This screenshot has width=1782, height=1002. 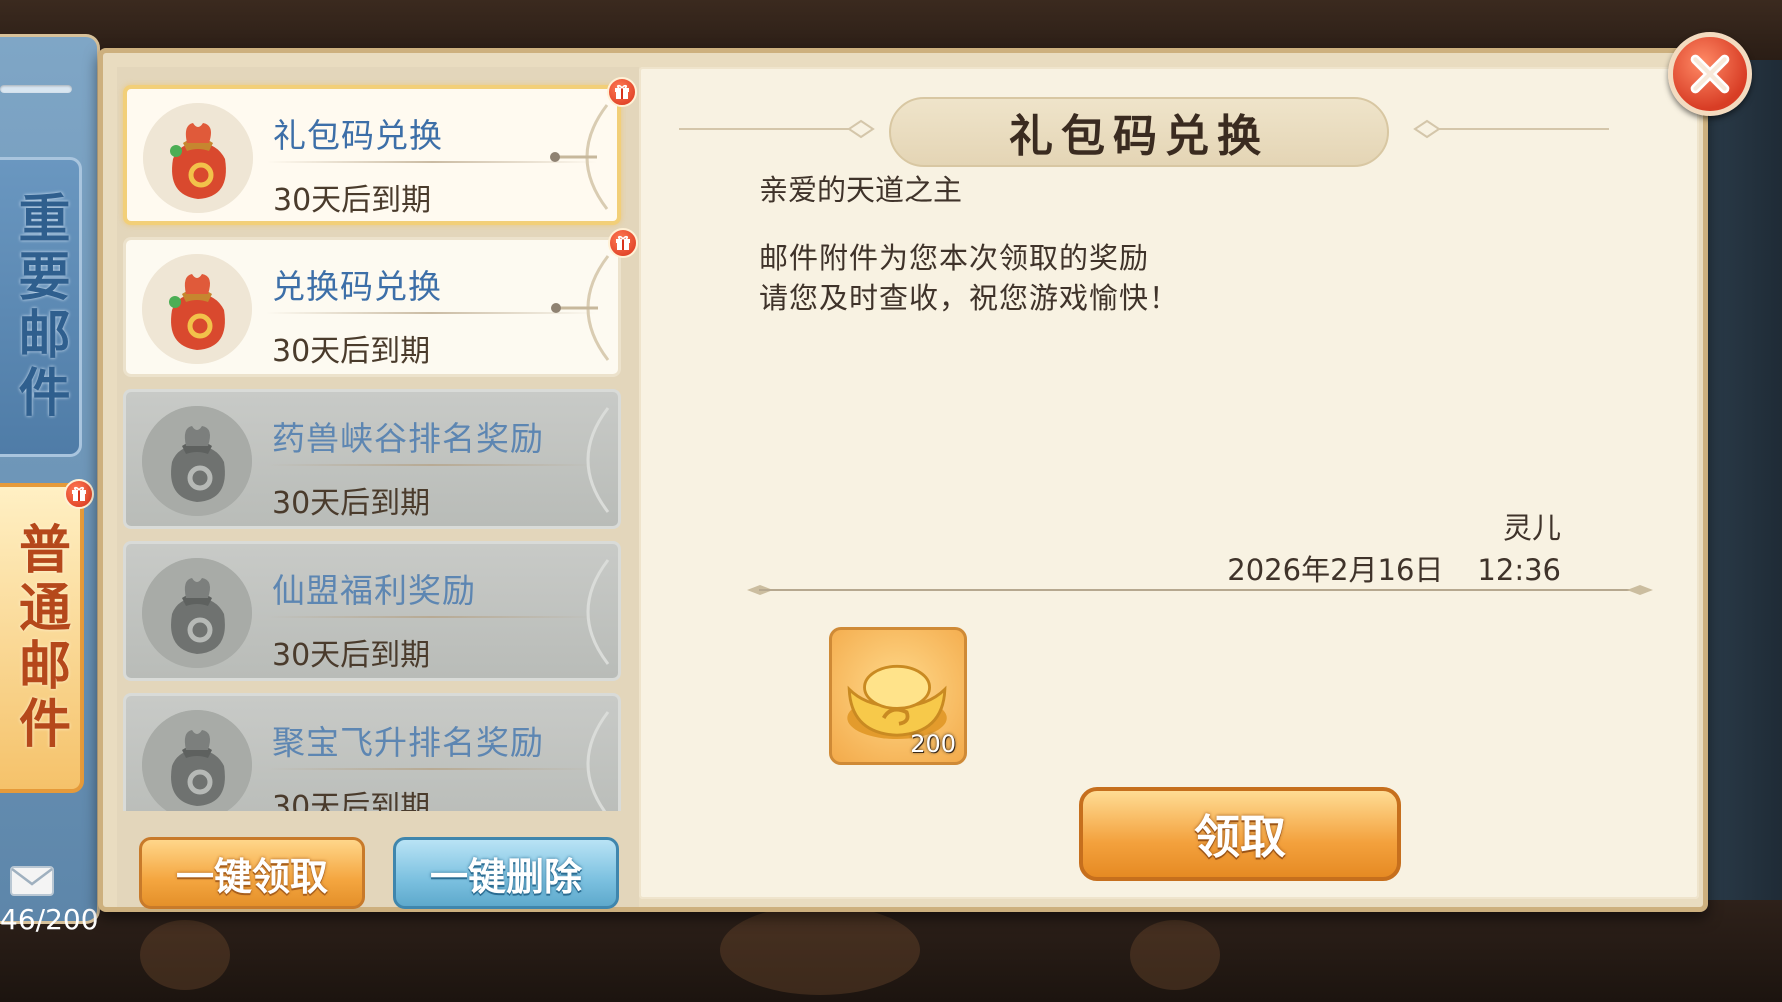 I want to click on tab-important-label: 重要邮件, so click(x=39, y=307).